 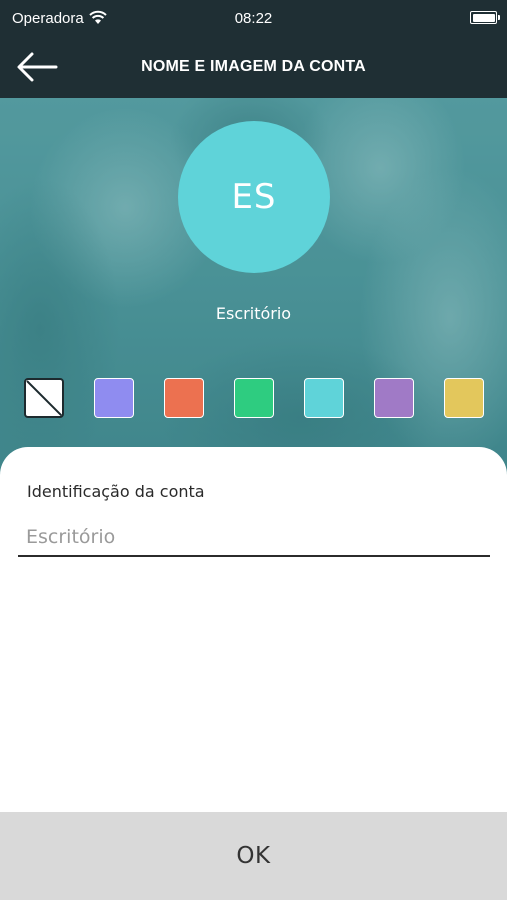 I want to click on swatch-orange, so click(x=184, y=398).